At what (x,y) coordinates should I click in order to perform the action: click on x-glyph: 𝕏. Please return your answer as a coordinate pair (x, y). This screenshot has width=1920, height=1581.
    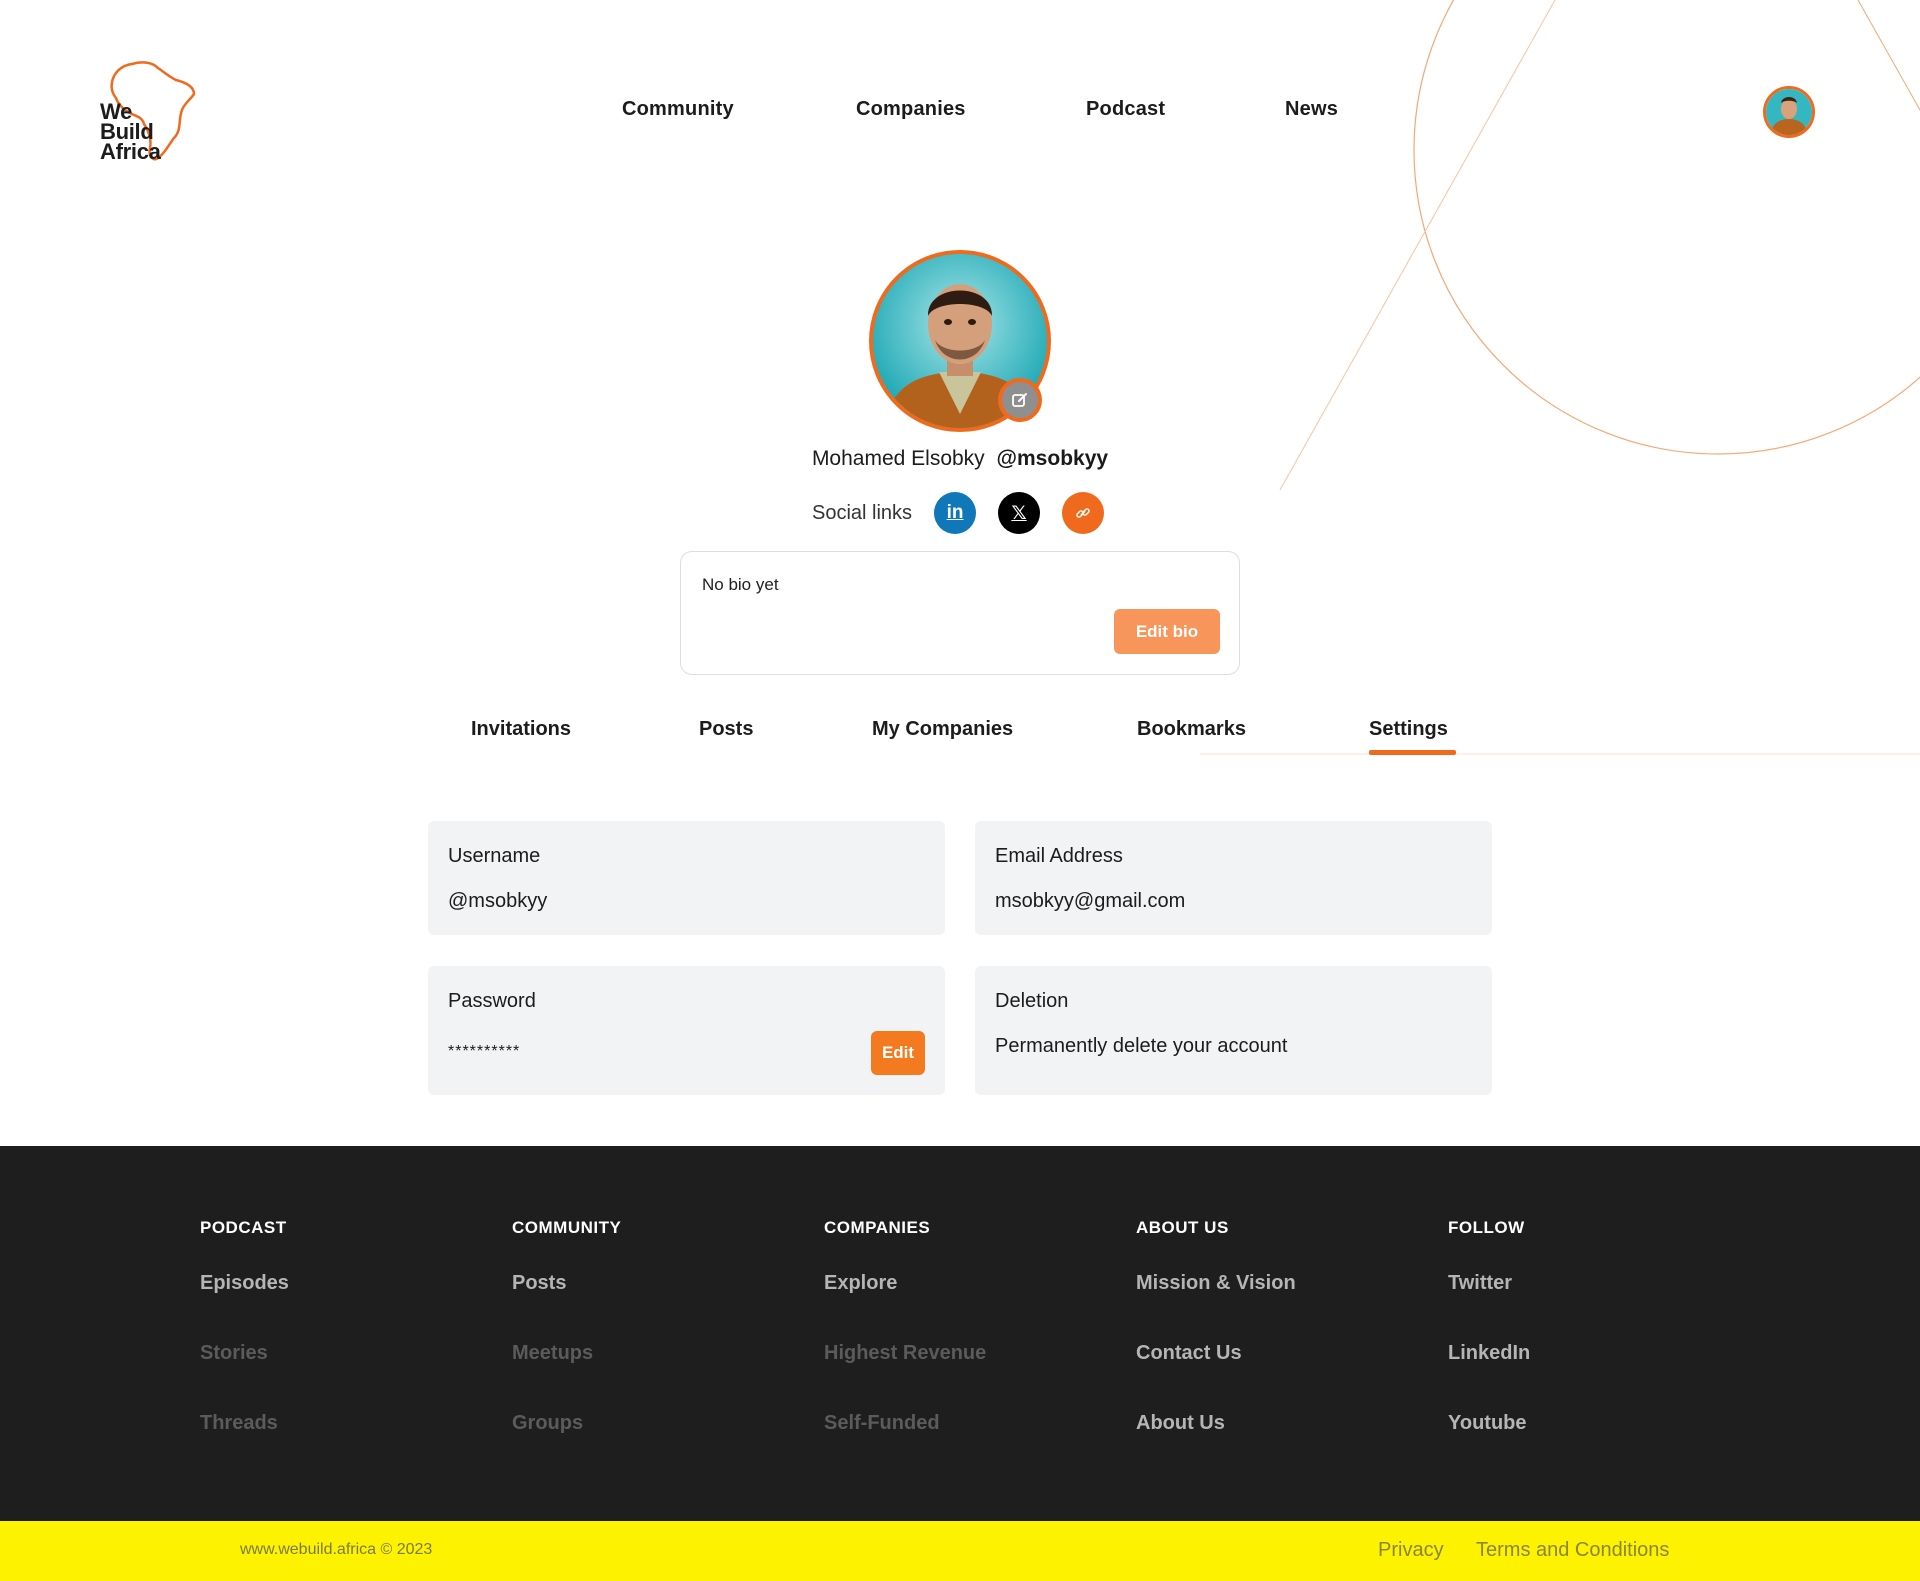
    Looking at the image, I should click on (1019, 513).